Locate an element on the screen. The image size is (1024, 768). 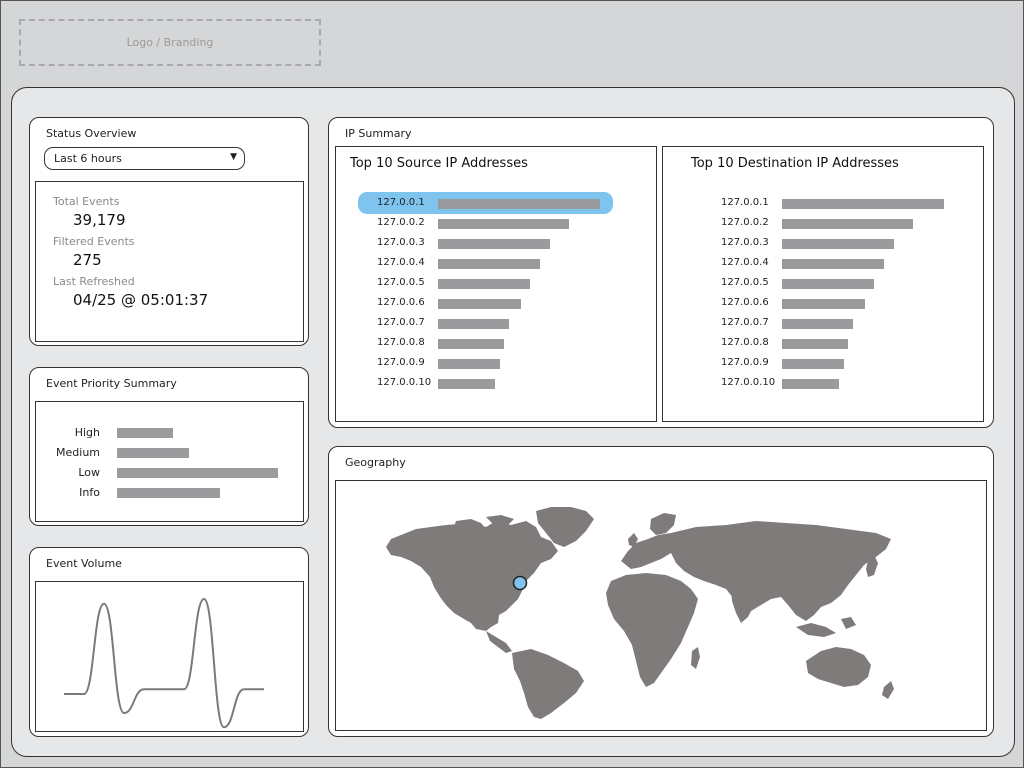
event-volume-card: Event Volume is located at coordinates (169, 642).